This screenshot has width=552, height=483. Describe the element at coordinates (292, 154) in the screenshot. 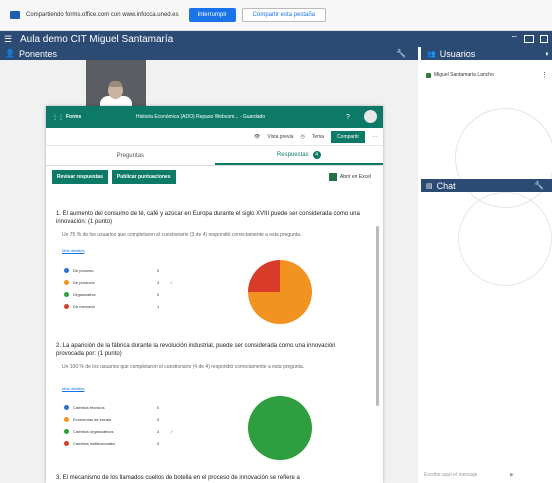

I see `tab-responses-label: Respuestas` at that location.